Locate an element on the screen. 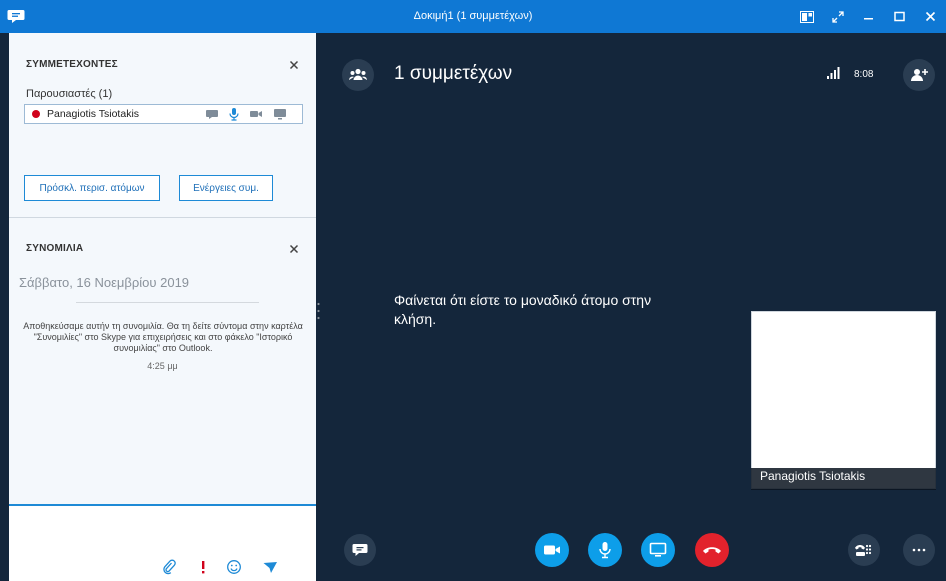 Image resolution: width=946 pixels, height=581 pixels. close-icon is located at coordinates (930, 16).